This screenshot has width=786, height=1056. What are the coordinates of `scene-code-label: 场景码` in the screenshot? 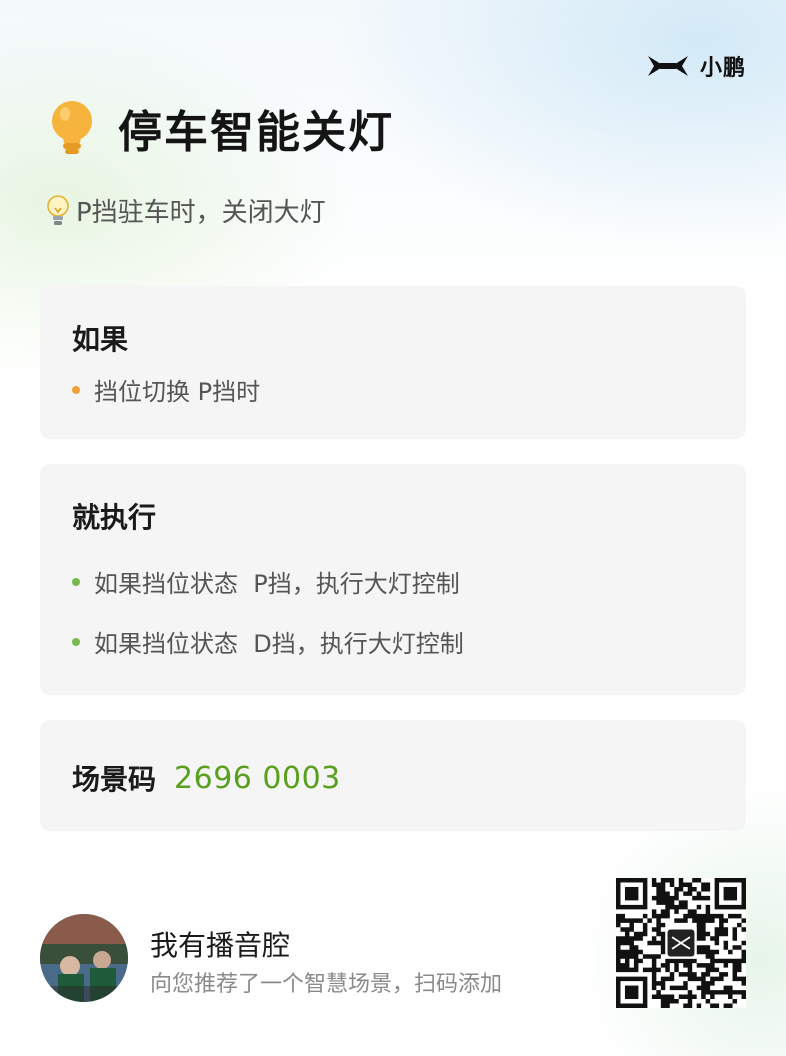 It's located at (114, 779).